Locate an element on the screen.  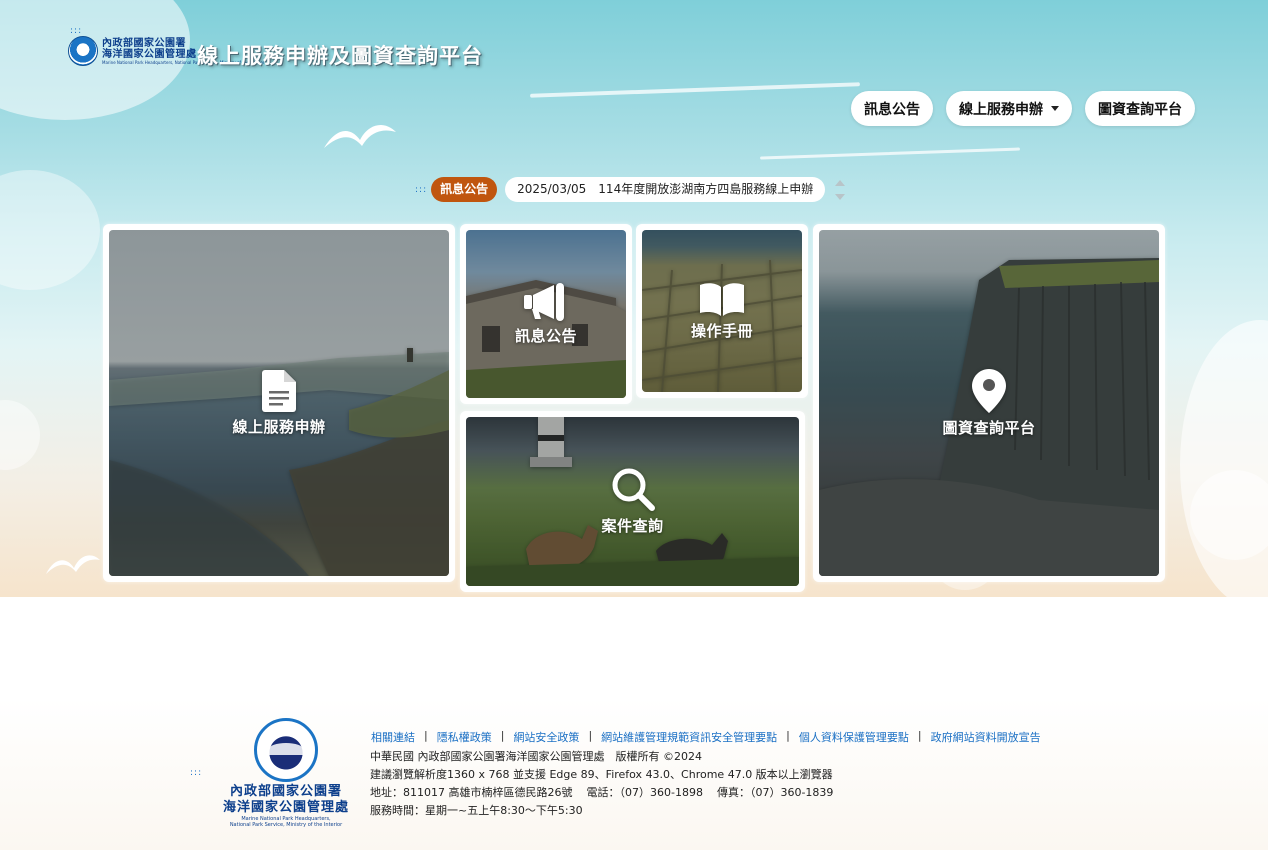
tile-content: 操作手冊 is located at coordinates (722, 311).